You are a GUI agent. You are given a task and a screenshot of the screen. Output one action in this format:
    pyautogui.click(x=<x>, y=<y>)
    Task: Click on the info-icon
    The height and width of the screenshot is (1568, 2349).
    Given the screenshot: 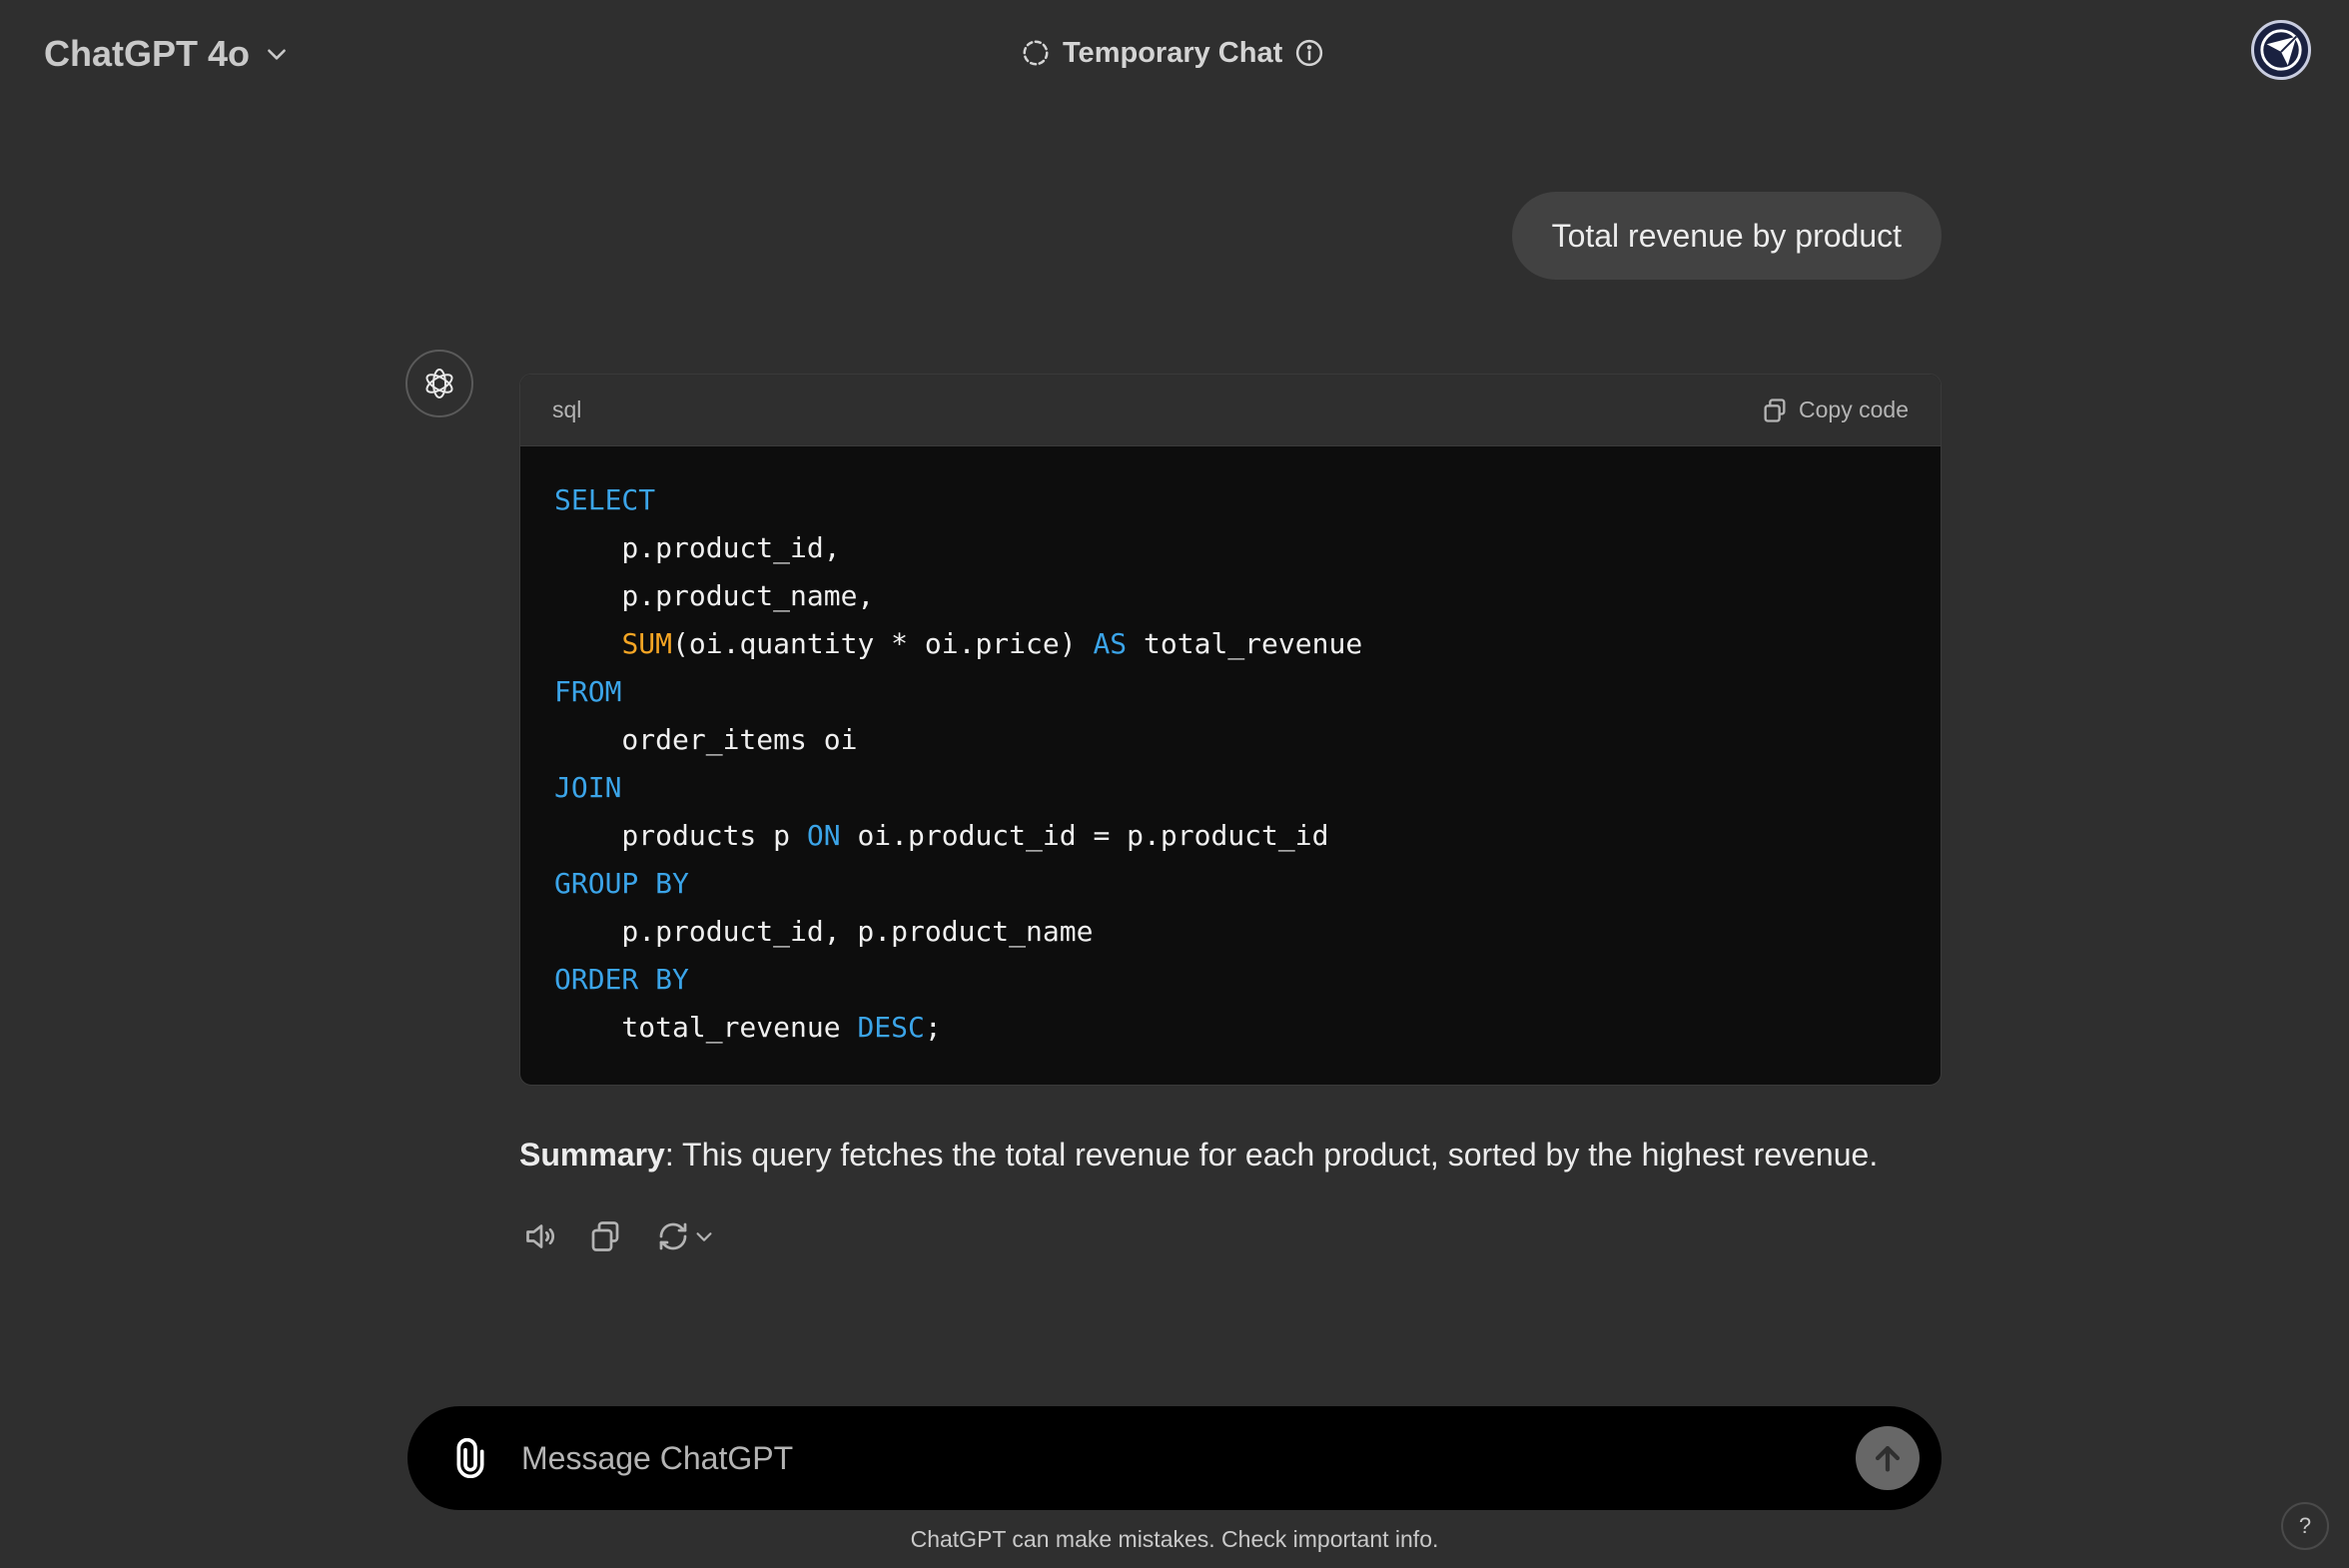 What is the action you would take?
    pyautogui.click(x=1309, y=53)
    